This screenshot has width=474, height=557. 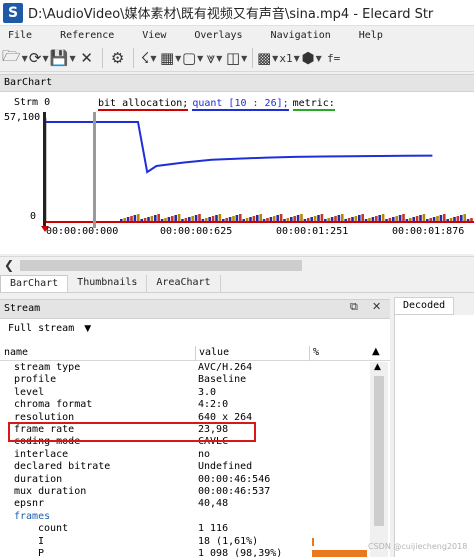 What do you see at coordinates (268, 58) in the screenshot?
I see `chart-mode-button: ▩ ▼` at bounding box center [268, 58].